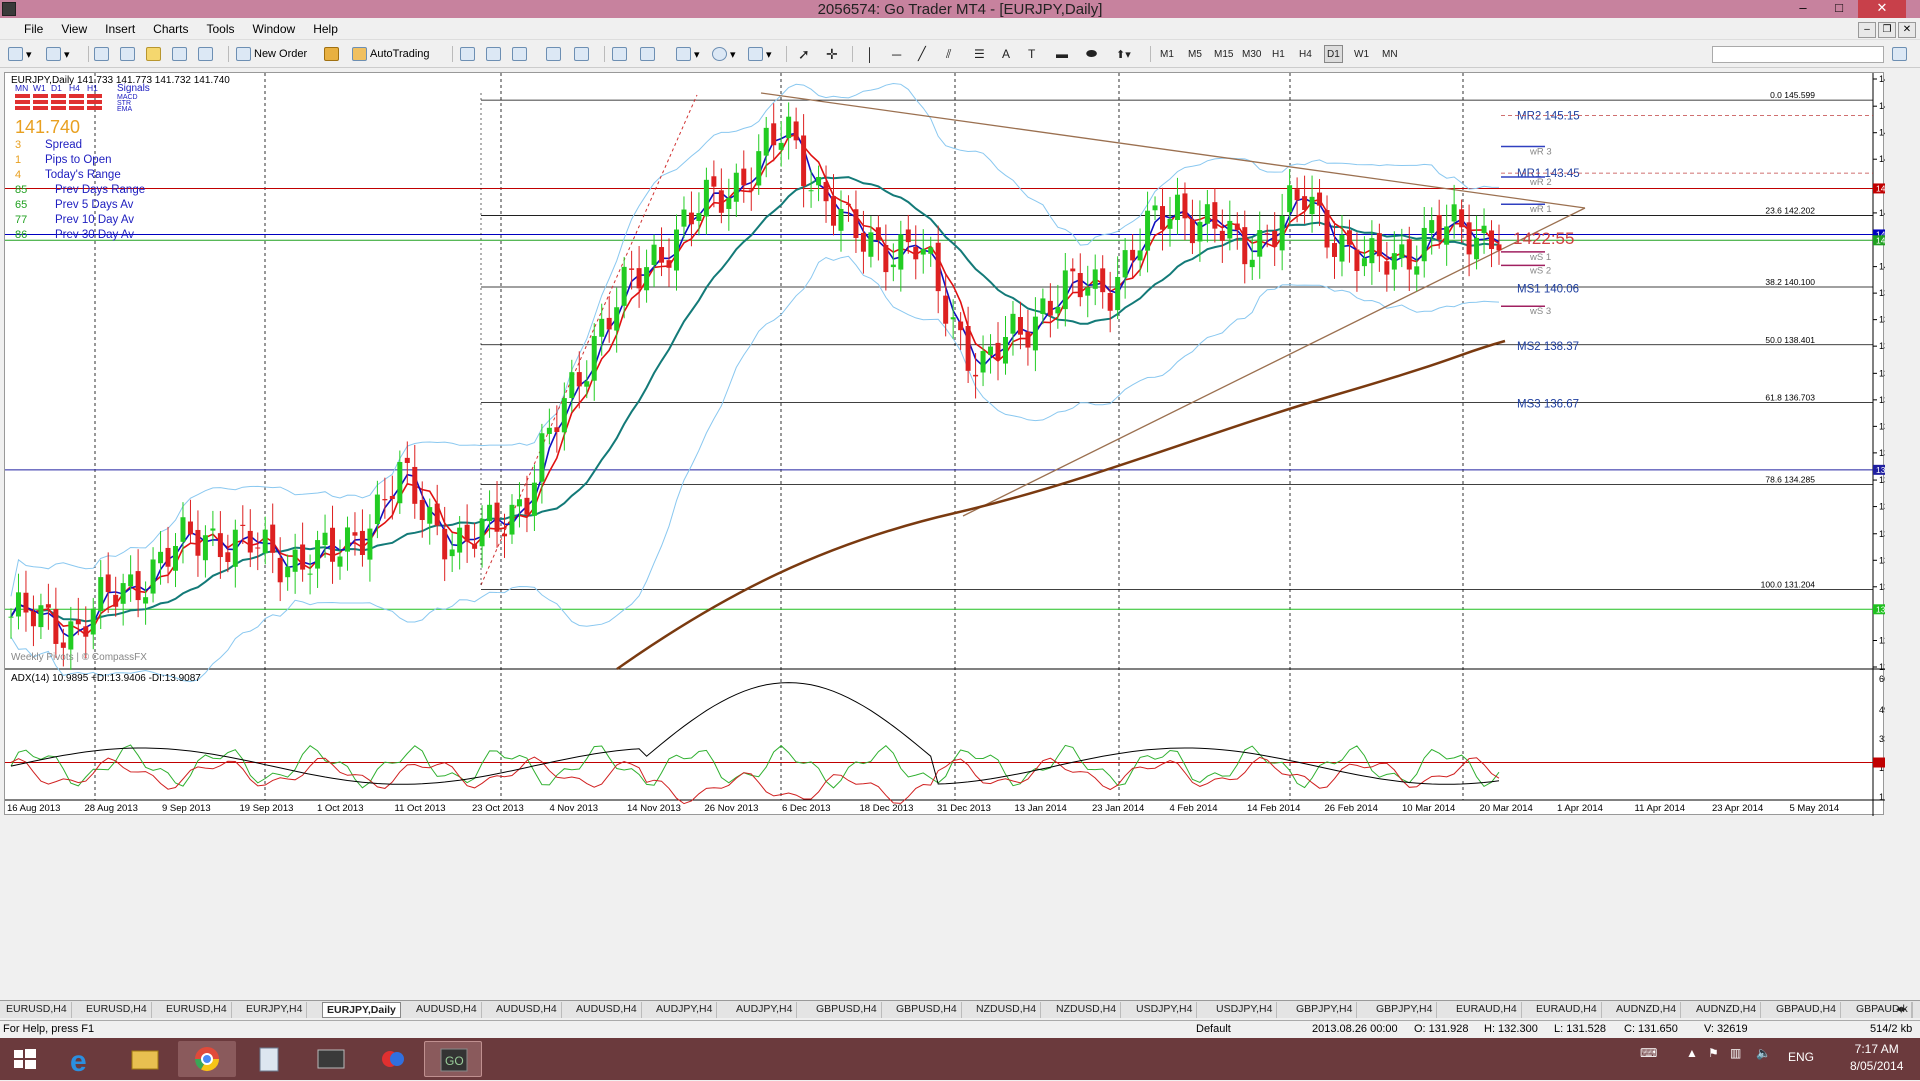  I want to click on ellipse-button: ⬬, so click(1093, 54).